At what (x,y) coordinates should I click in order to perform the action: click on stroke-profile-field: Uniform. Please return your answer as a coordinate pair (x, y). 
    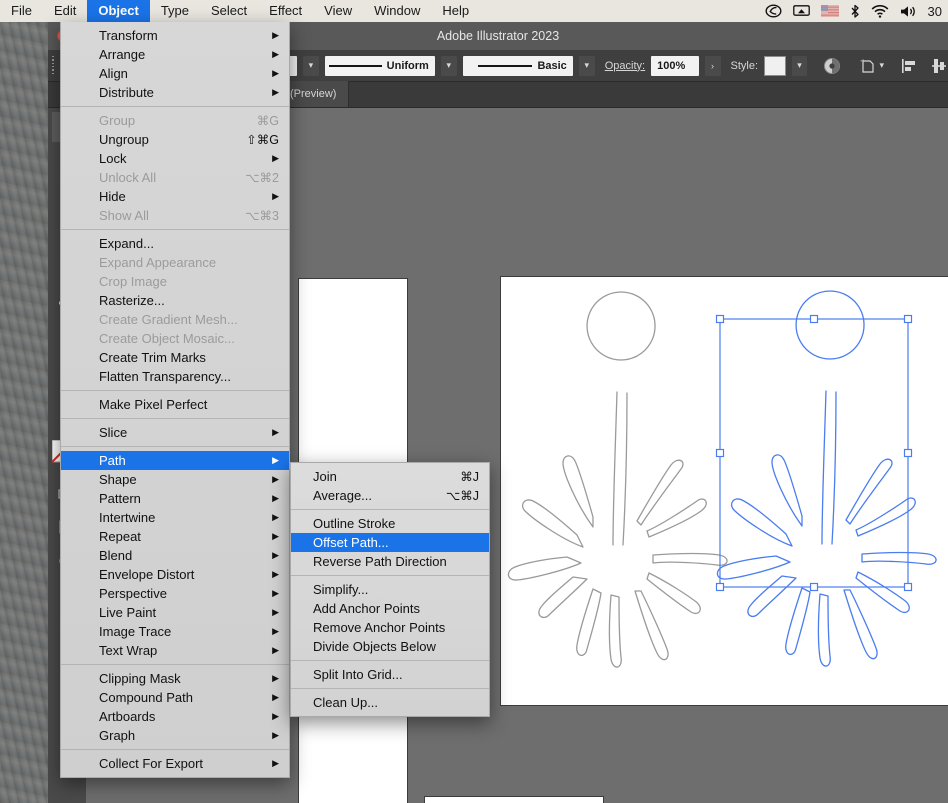
    Looking at the image, I should click on (379, 65).